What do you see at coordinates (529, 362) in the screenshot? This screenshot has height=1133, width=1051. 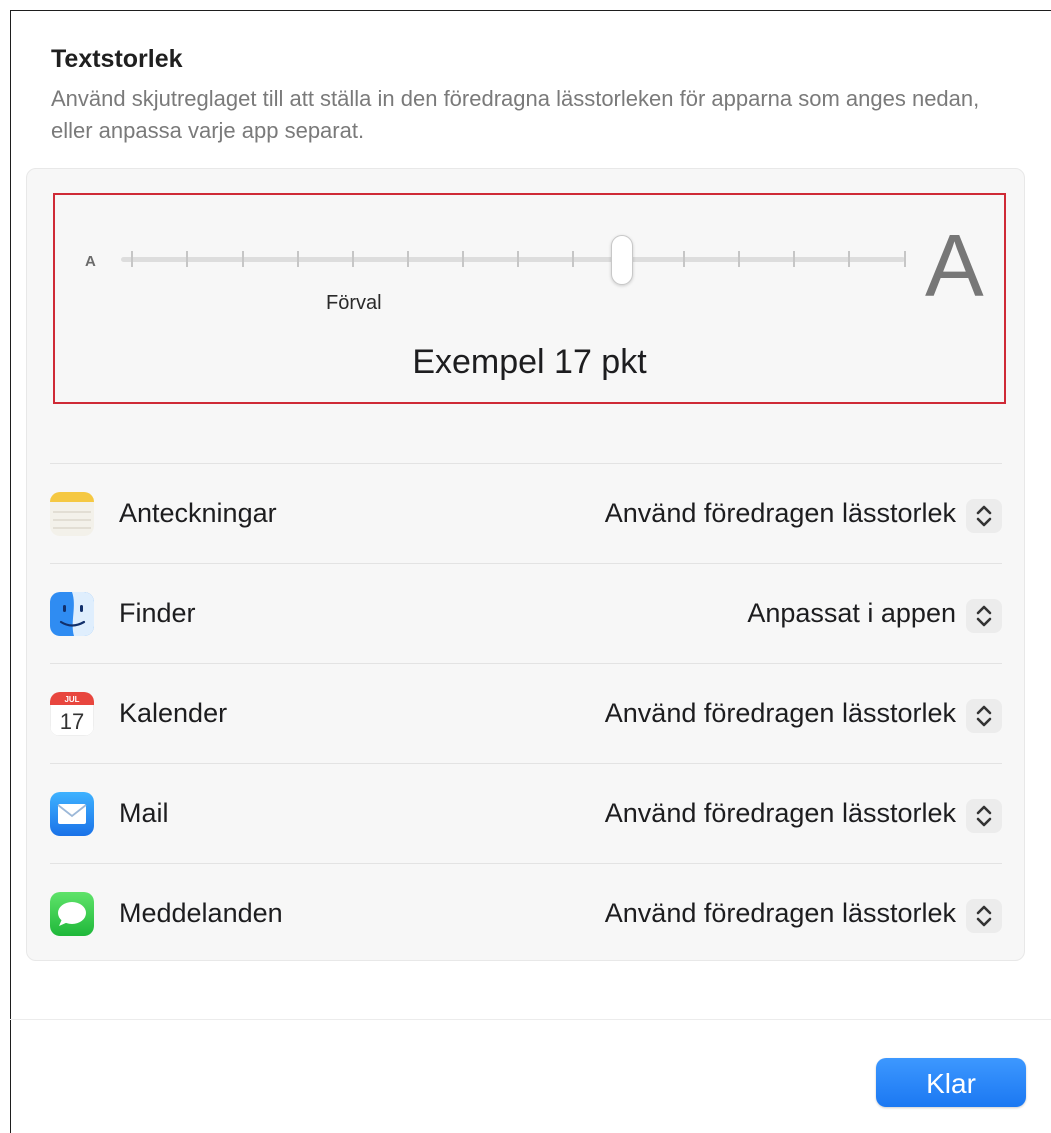 I see `sample-text-preview: Exempel 17 pkt` at bounding box center [529, 362].